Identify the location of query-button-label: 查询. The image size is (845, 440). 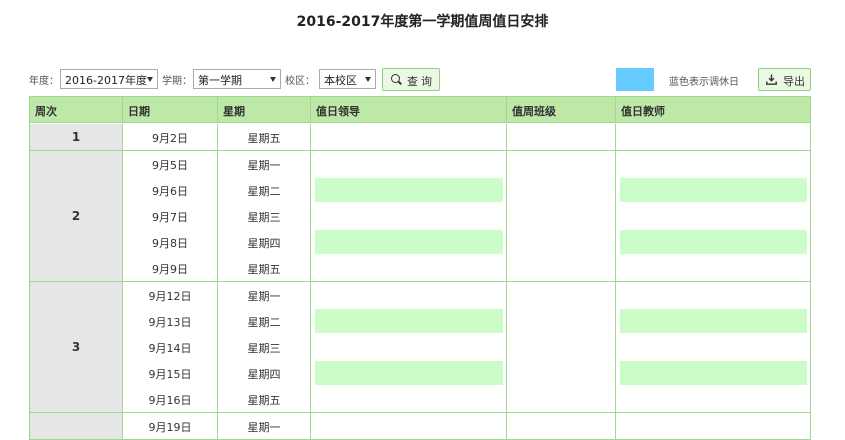
(421, 81).